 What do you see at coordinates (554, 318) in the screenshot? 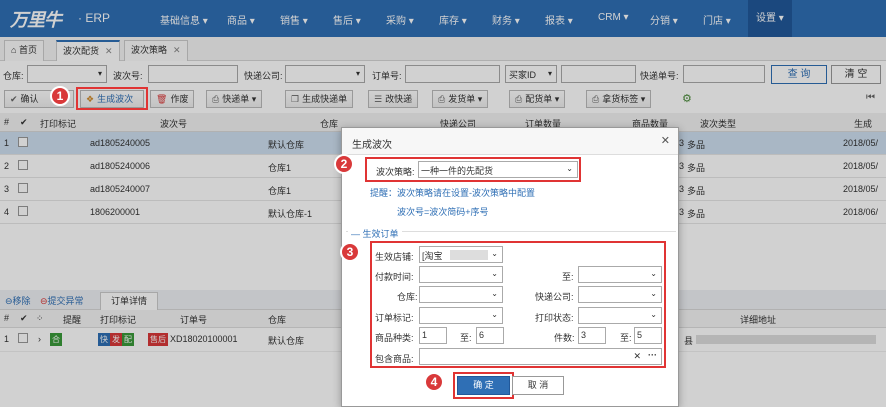
I see `print-status-label: 打印状态:` at bounding box center [554, 318].